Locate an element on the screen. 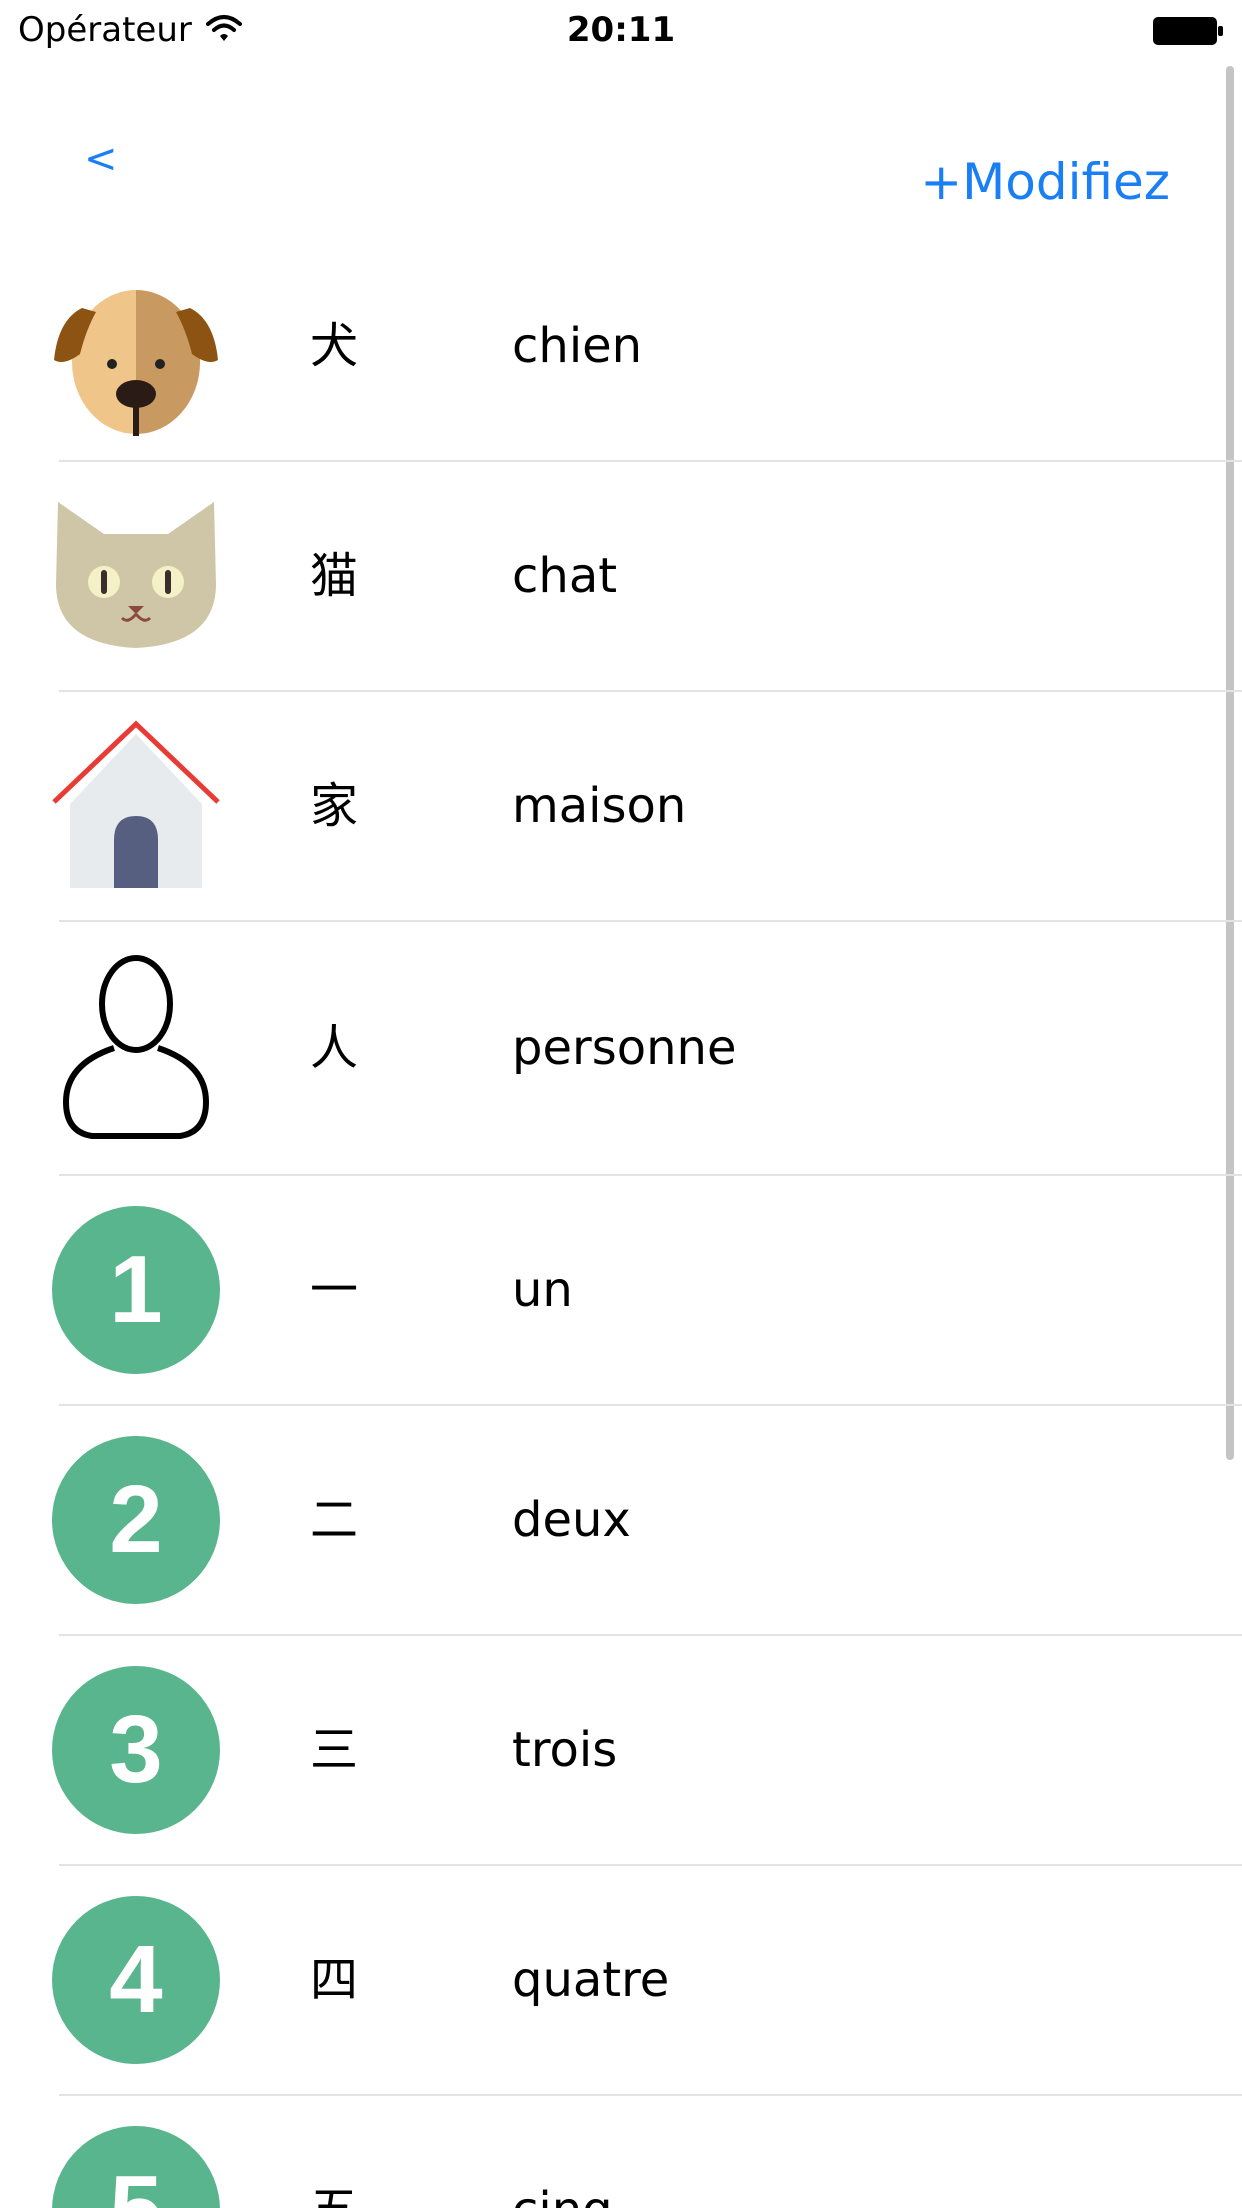 The image size is (1242, 2208). list-item: 猫 chat is located at coordinates (621, 577).